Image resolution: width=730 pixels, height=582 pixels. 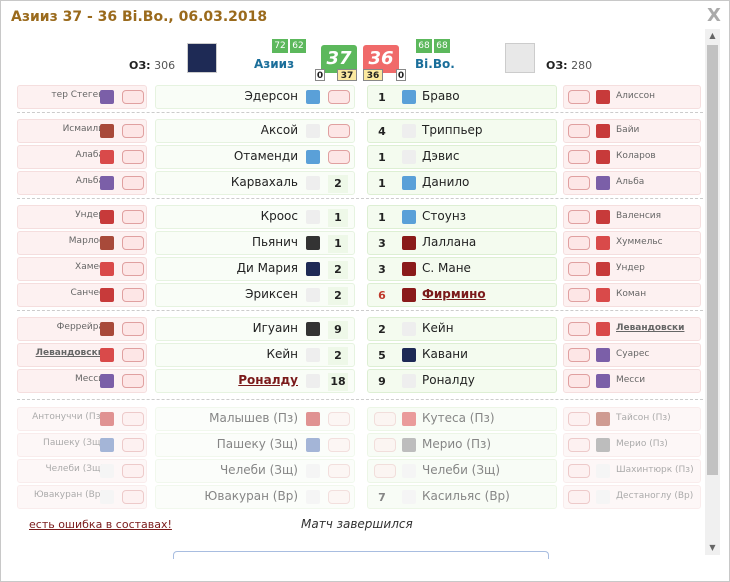 What do you see at coordinates (435, 64) in the screenshot?
I see `away-team-name: Bi.Bo.` at bounding box center [435, 64].